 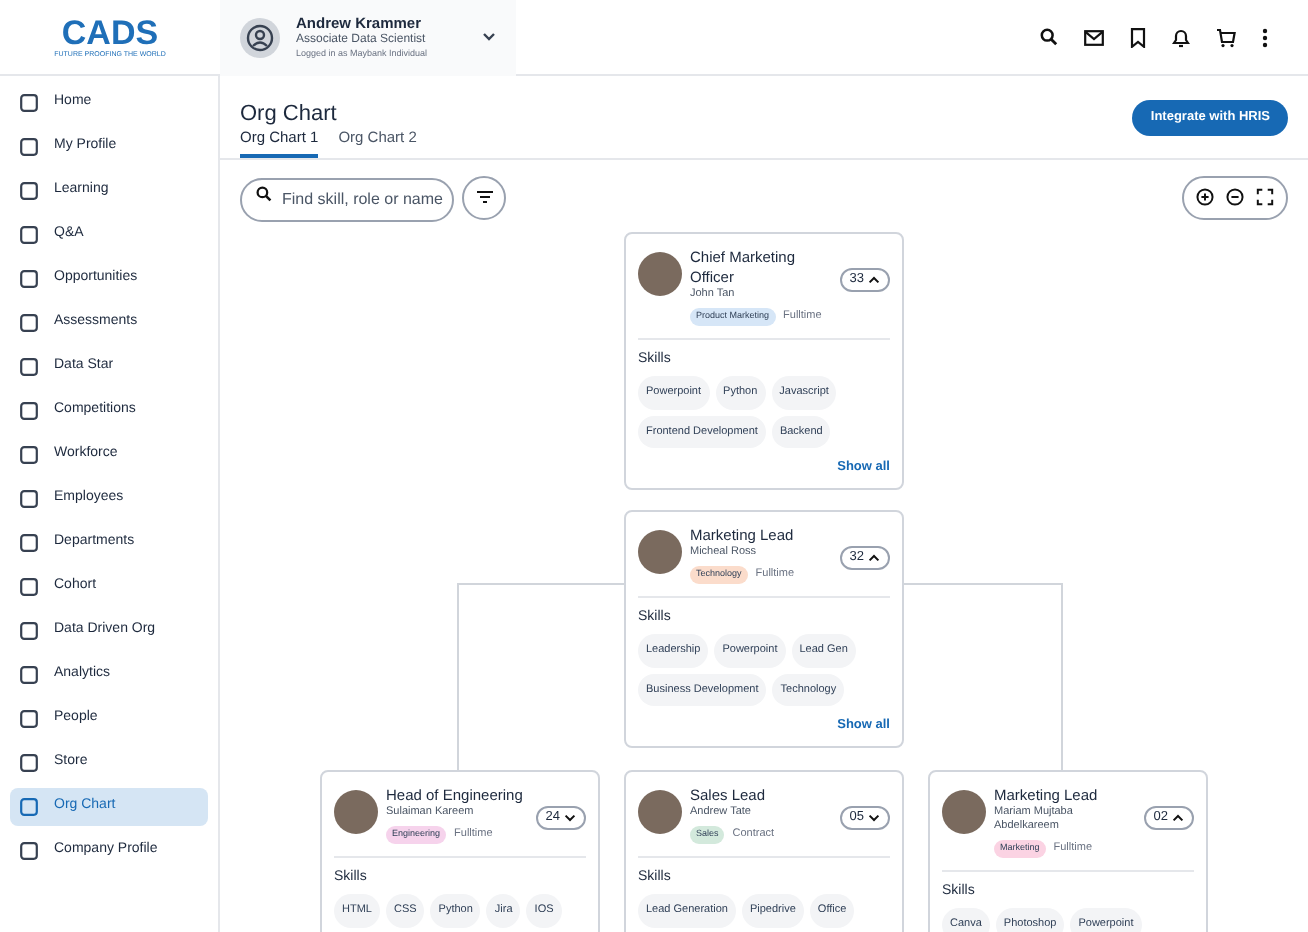 What do you see at coordinates (1205, 197) in the screenshot?
I see `zoom-in-icon` at bounding box center [1205, 197].